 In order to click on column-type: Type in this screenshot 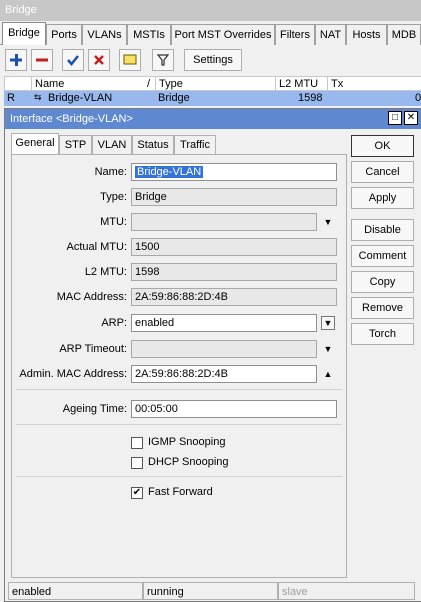, I will do `click(216, 84)`.